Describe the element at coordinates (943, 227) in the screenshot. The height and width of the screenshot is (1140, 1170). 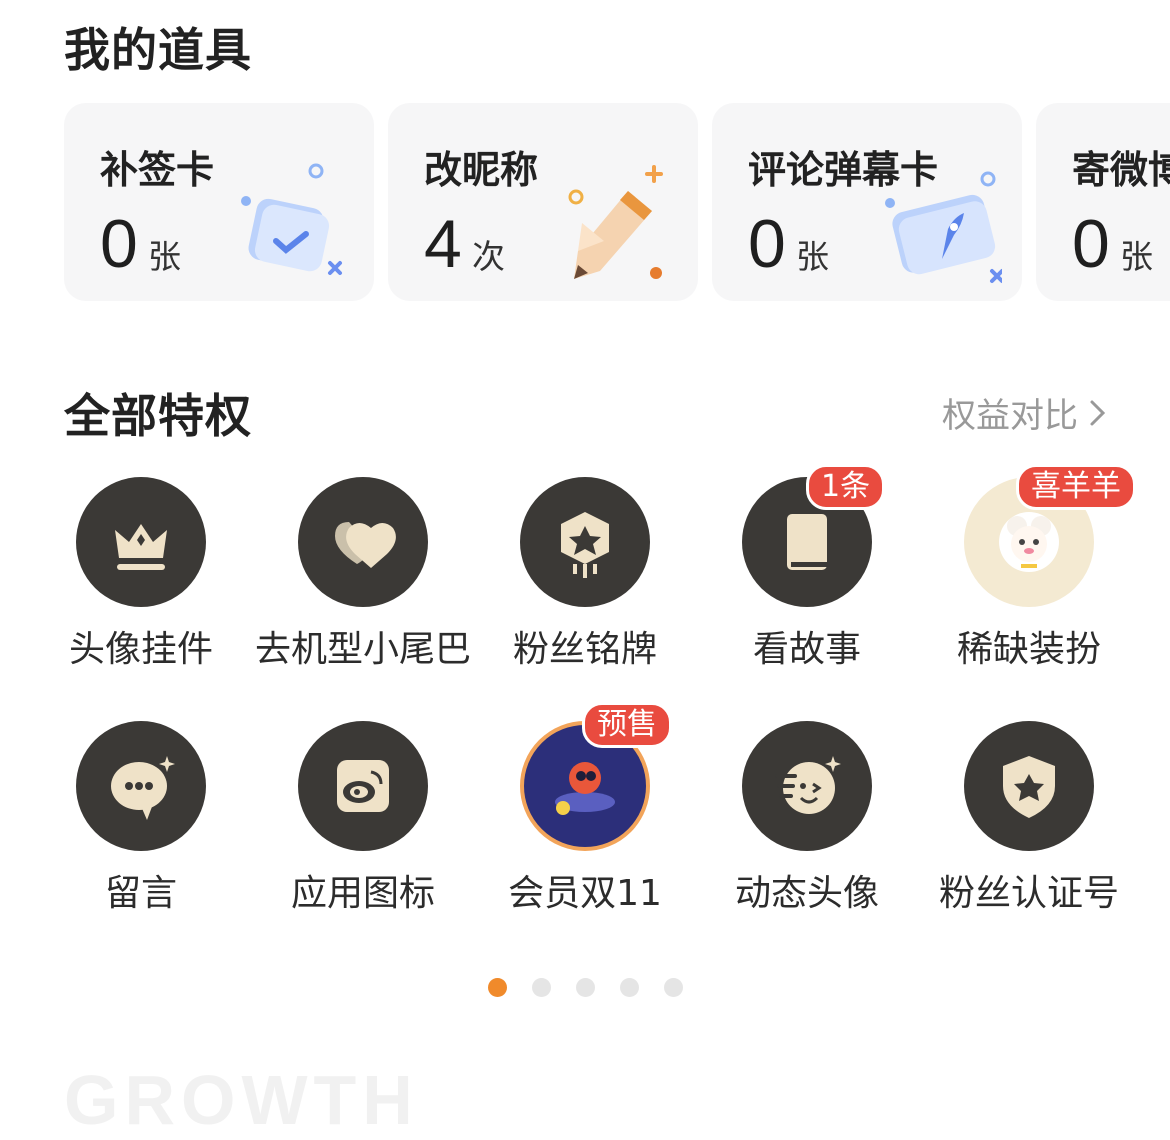
I see `rocket-ticket-icon` at that location.